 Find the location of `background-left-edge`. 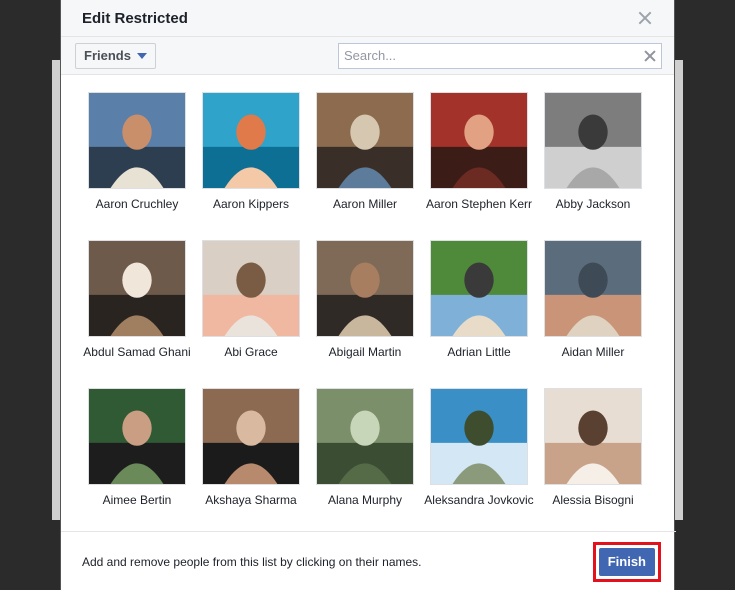

background-left-edge is located at coordinates (30, 295).